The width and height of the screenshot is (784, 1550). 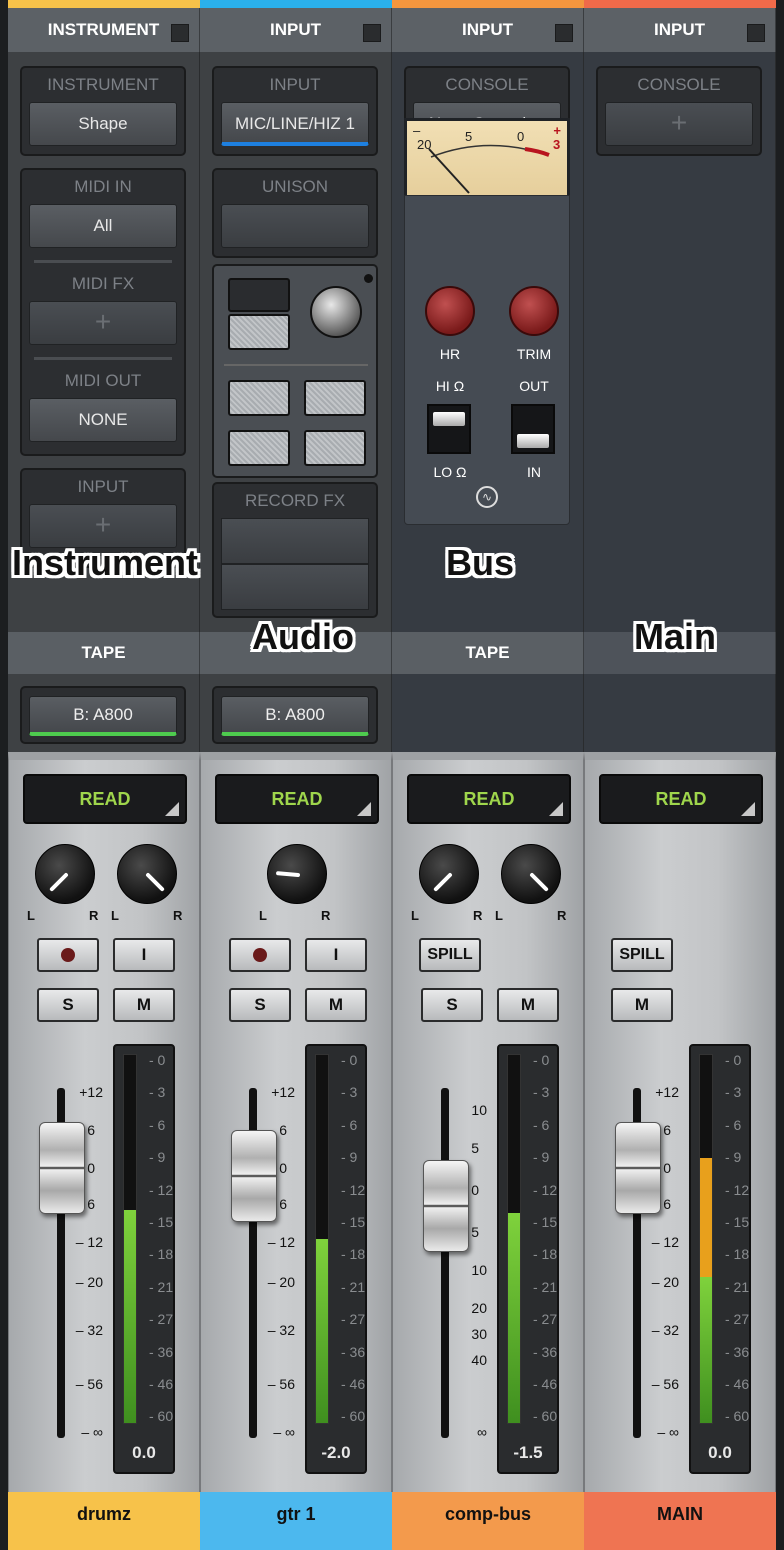 I want to click on preamp-switch-top, so click(x=259, y=295).